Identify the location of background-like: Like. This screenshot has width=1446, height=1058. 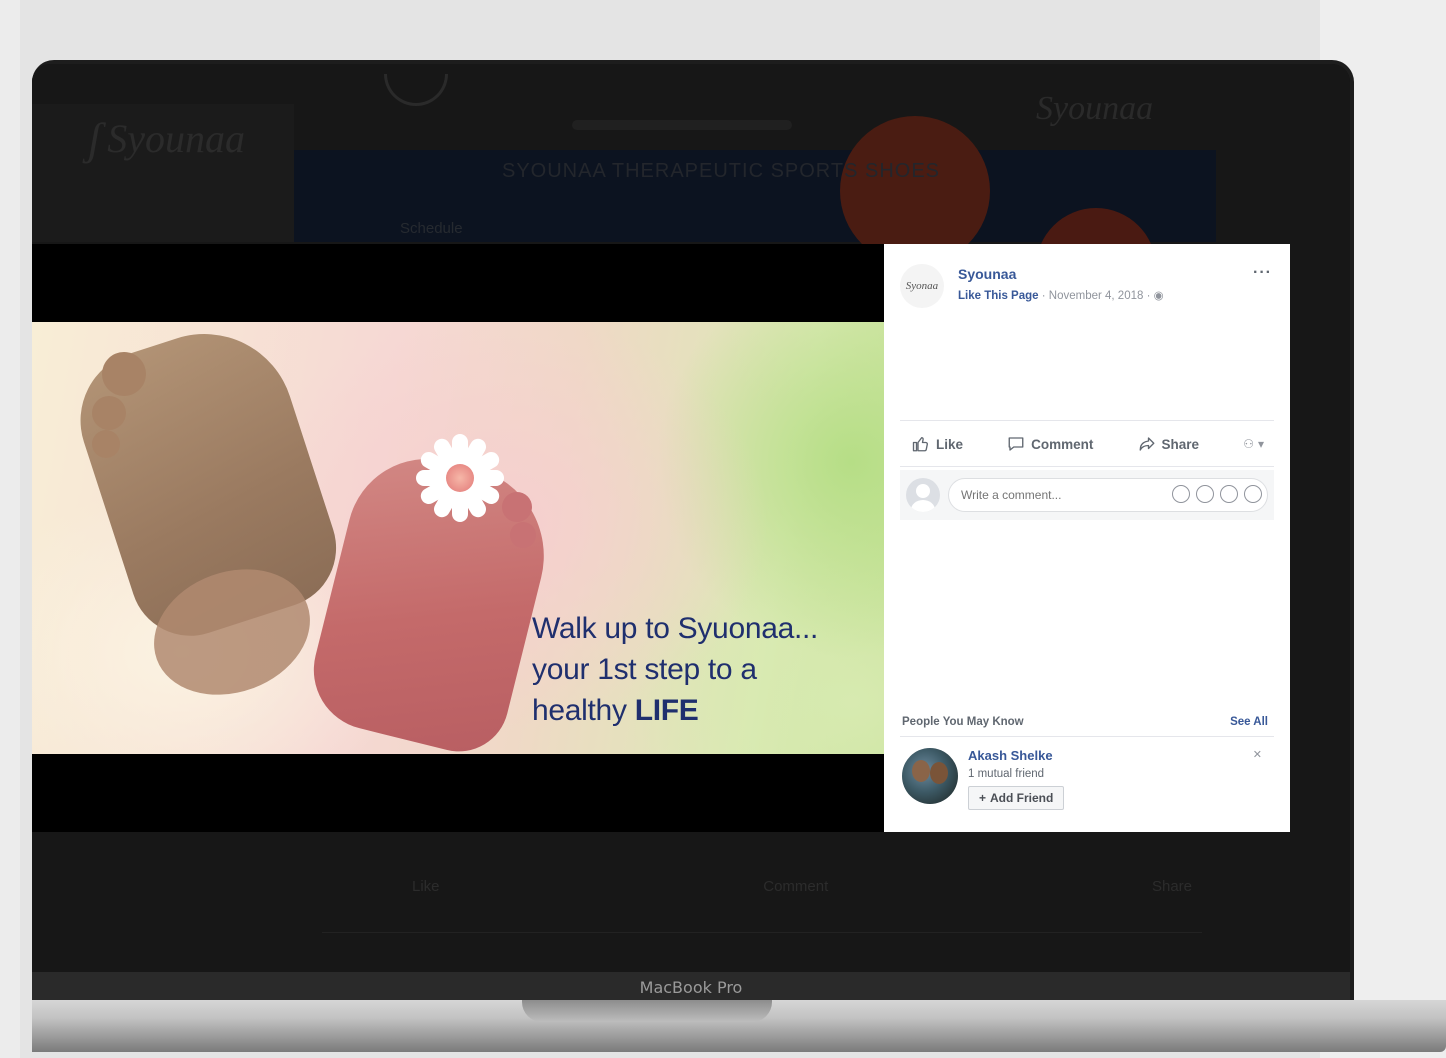
(426, 886).